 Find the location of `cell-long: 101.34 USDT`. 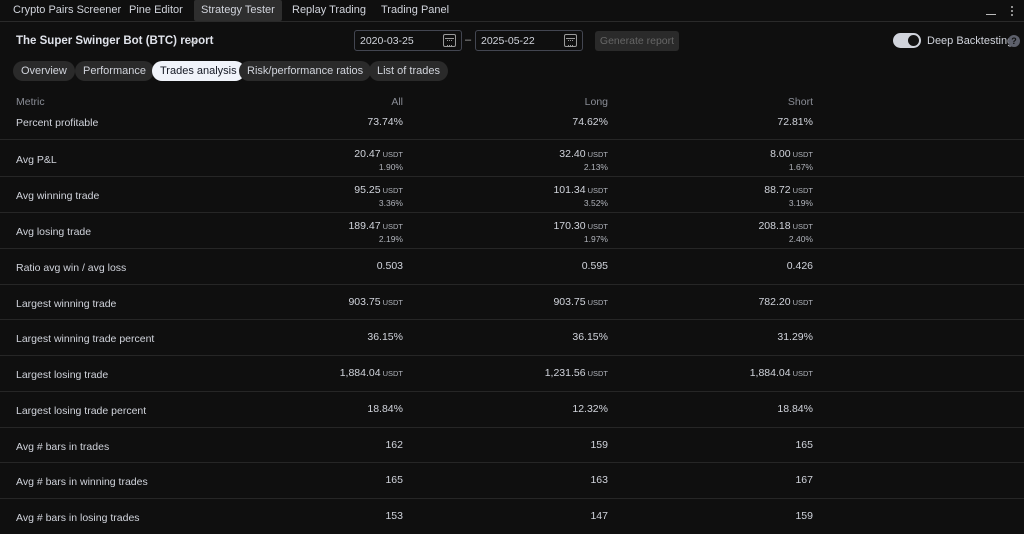

cell-long: 101.34 USDT is located at coordinates (580, 190).